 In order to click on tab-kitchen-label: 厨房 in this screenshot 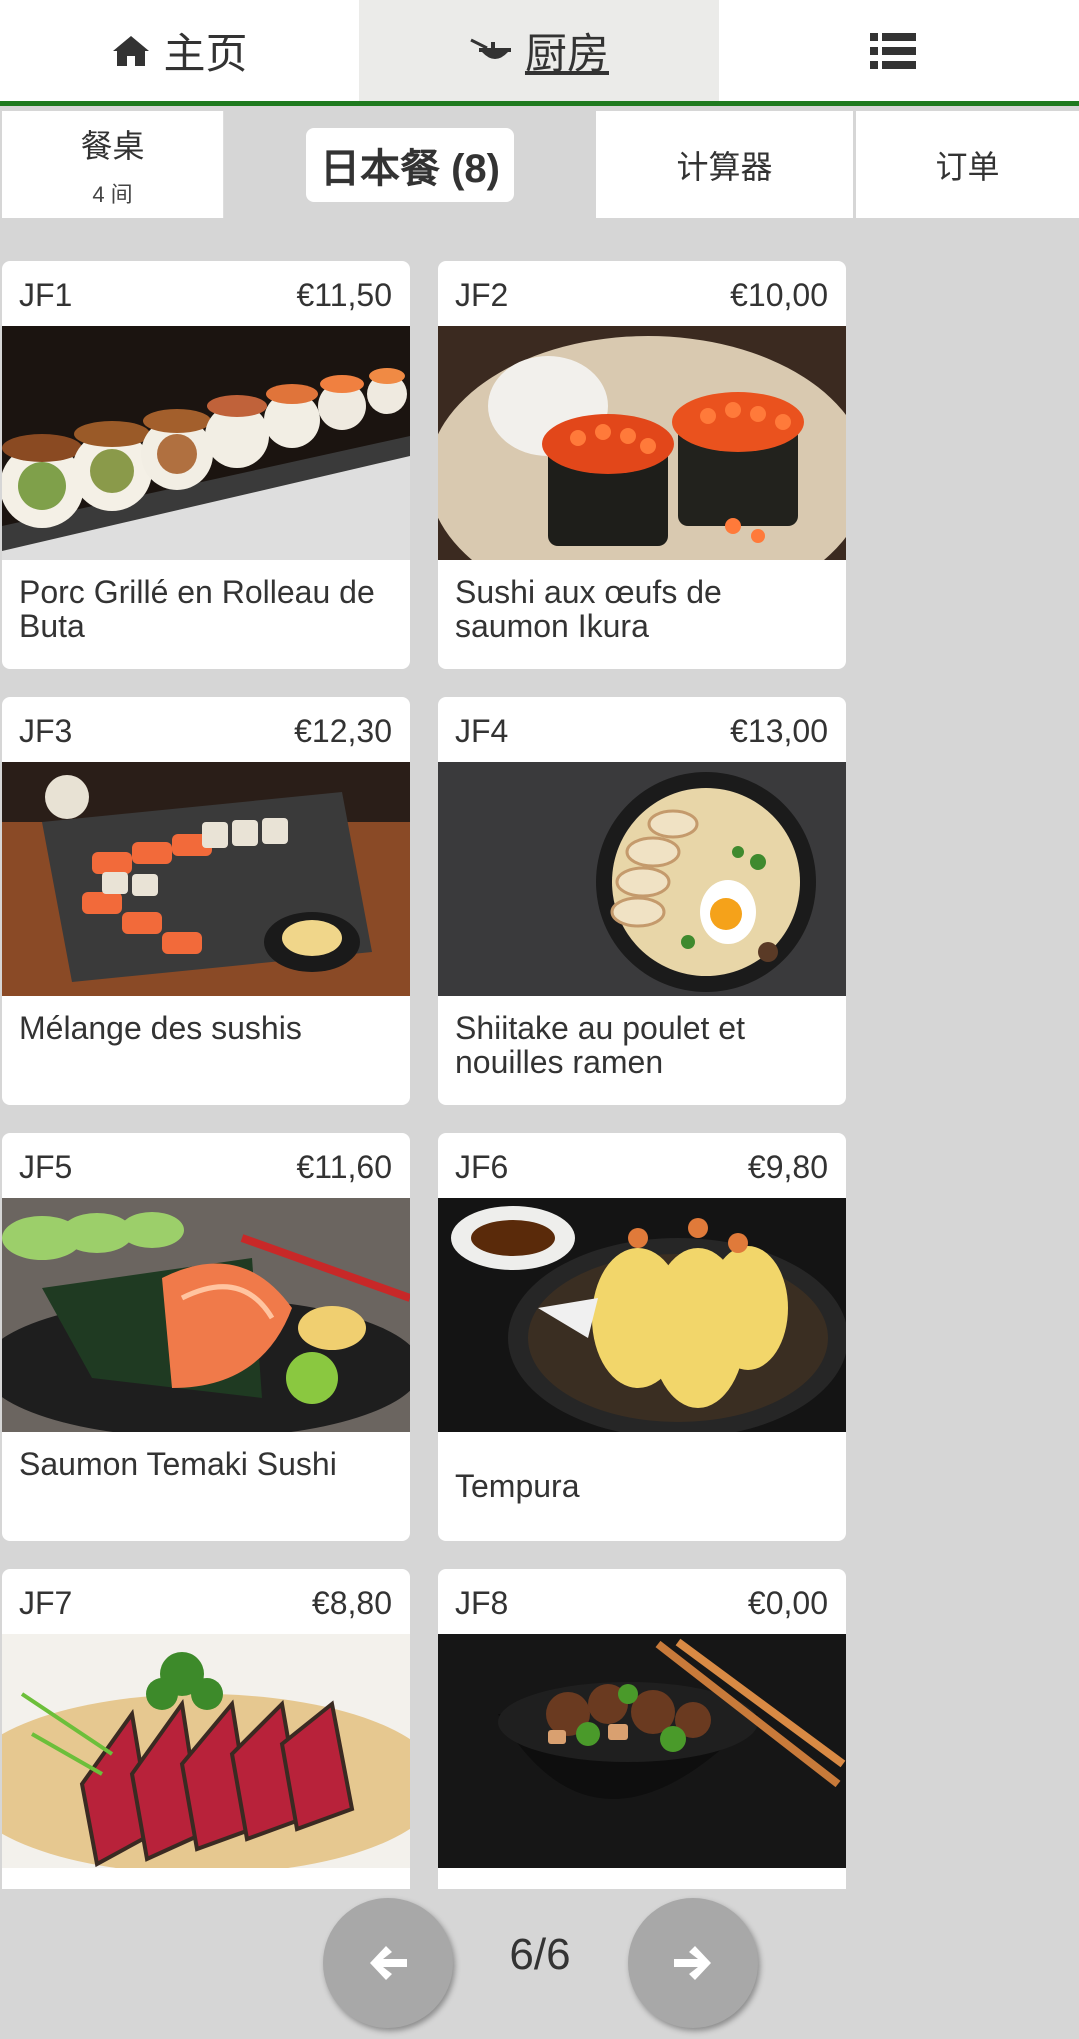, I will do `click(566, 53)`.